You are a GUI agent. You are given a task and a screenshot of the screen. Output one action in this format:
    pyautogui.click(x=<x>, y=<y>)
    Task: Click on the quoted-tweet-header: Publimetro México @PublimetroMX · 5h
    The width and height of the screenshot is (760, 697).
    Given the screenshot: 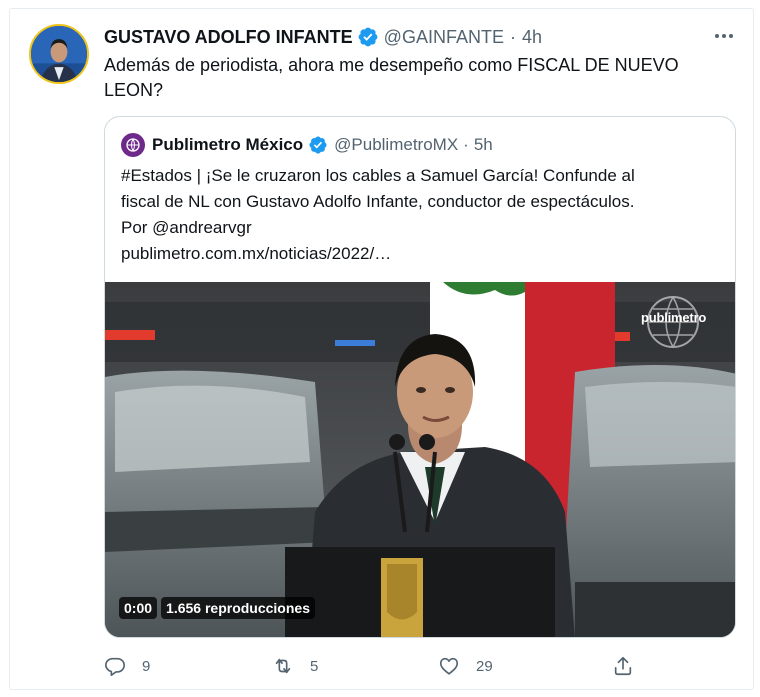 What is the action you would take?
    pyautogui.click(x=307, y=145)
    